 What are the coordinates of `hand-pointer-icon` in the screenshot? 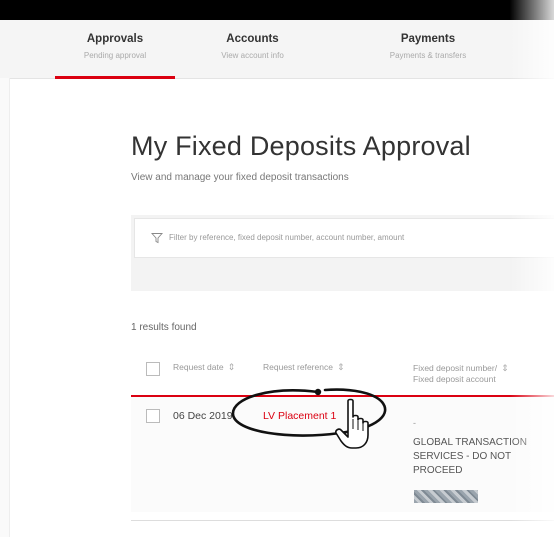 It's located at (352, 423).